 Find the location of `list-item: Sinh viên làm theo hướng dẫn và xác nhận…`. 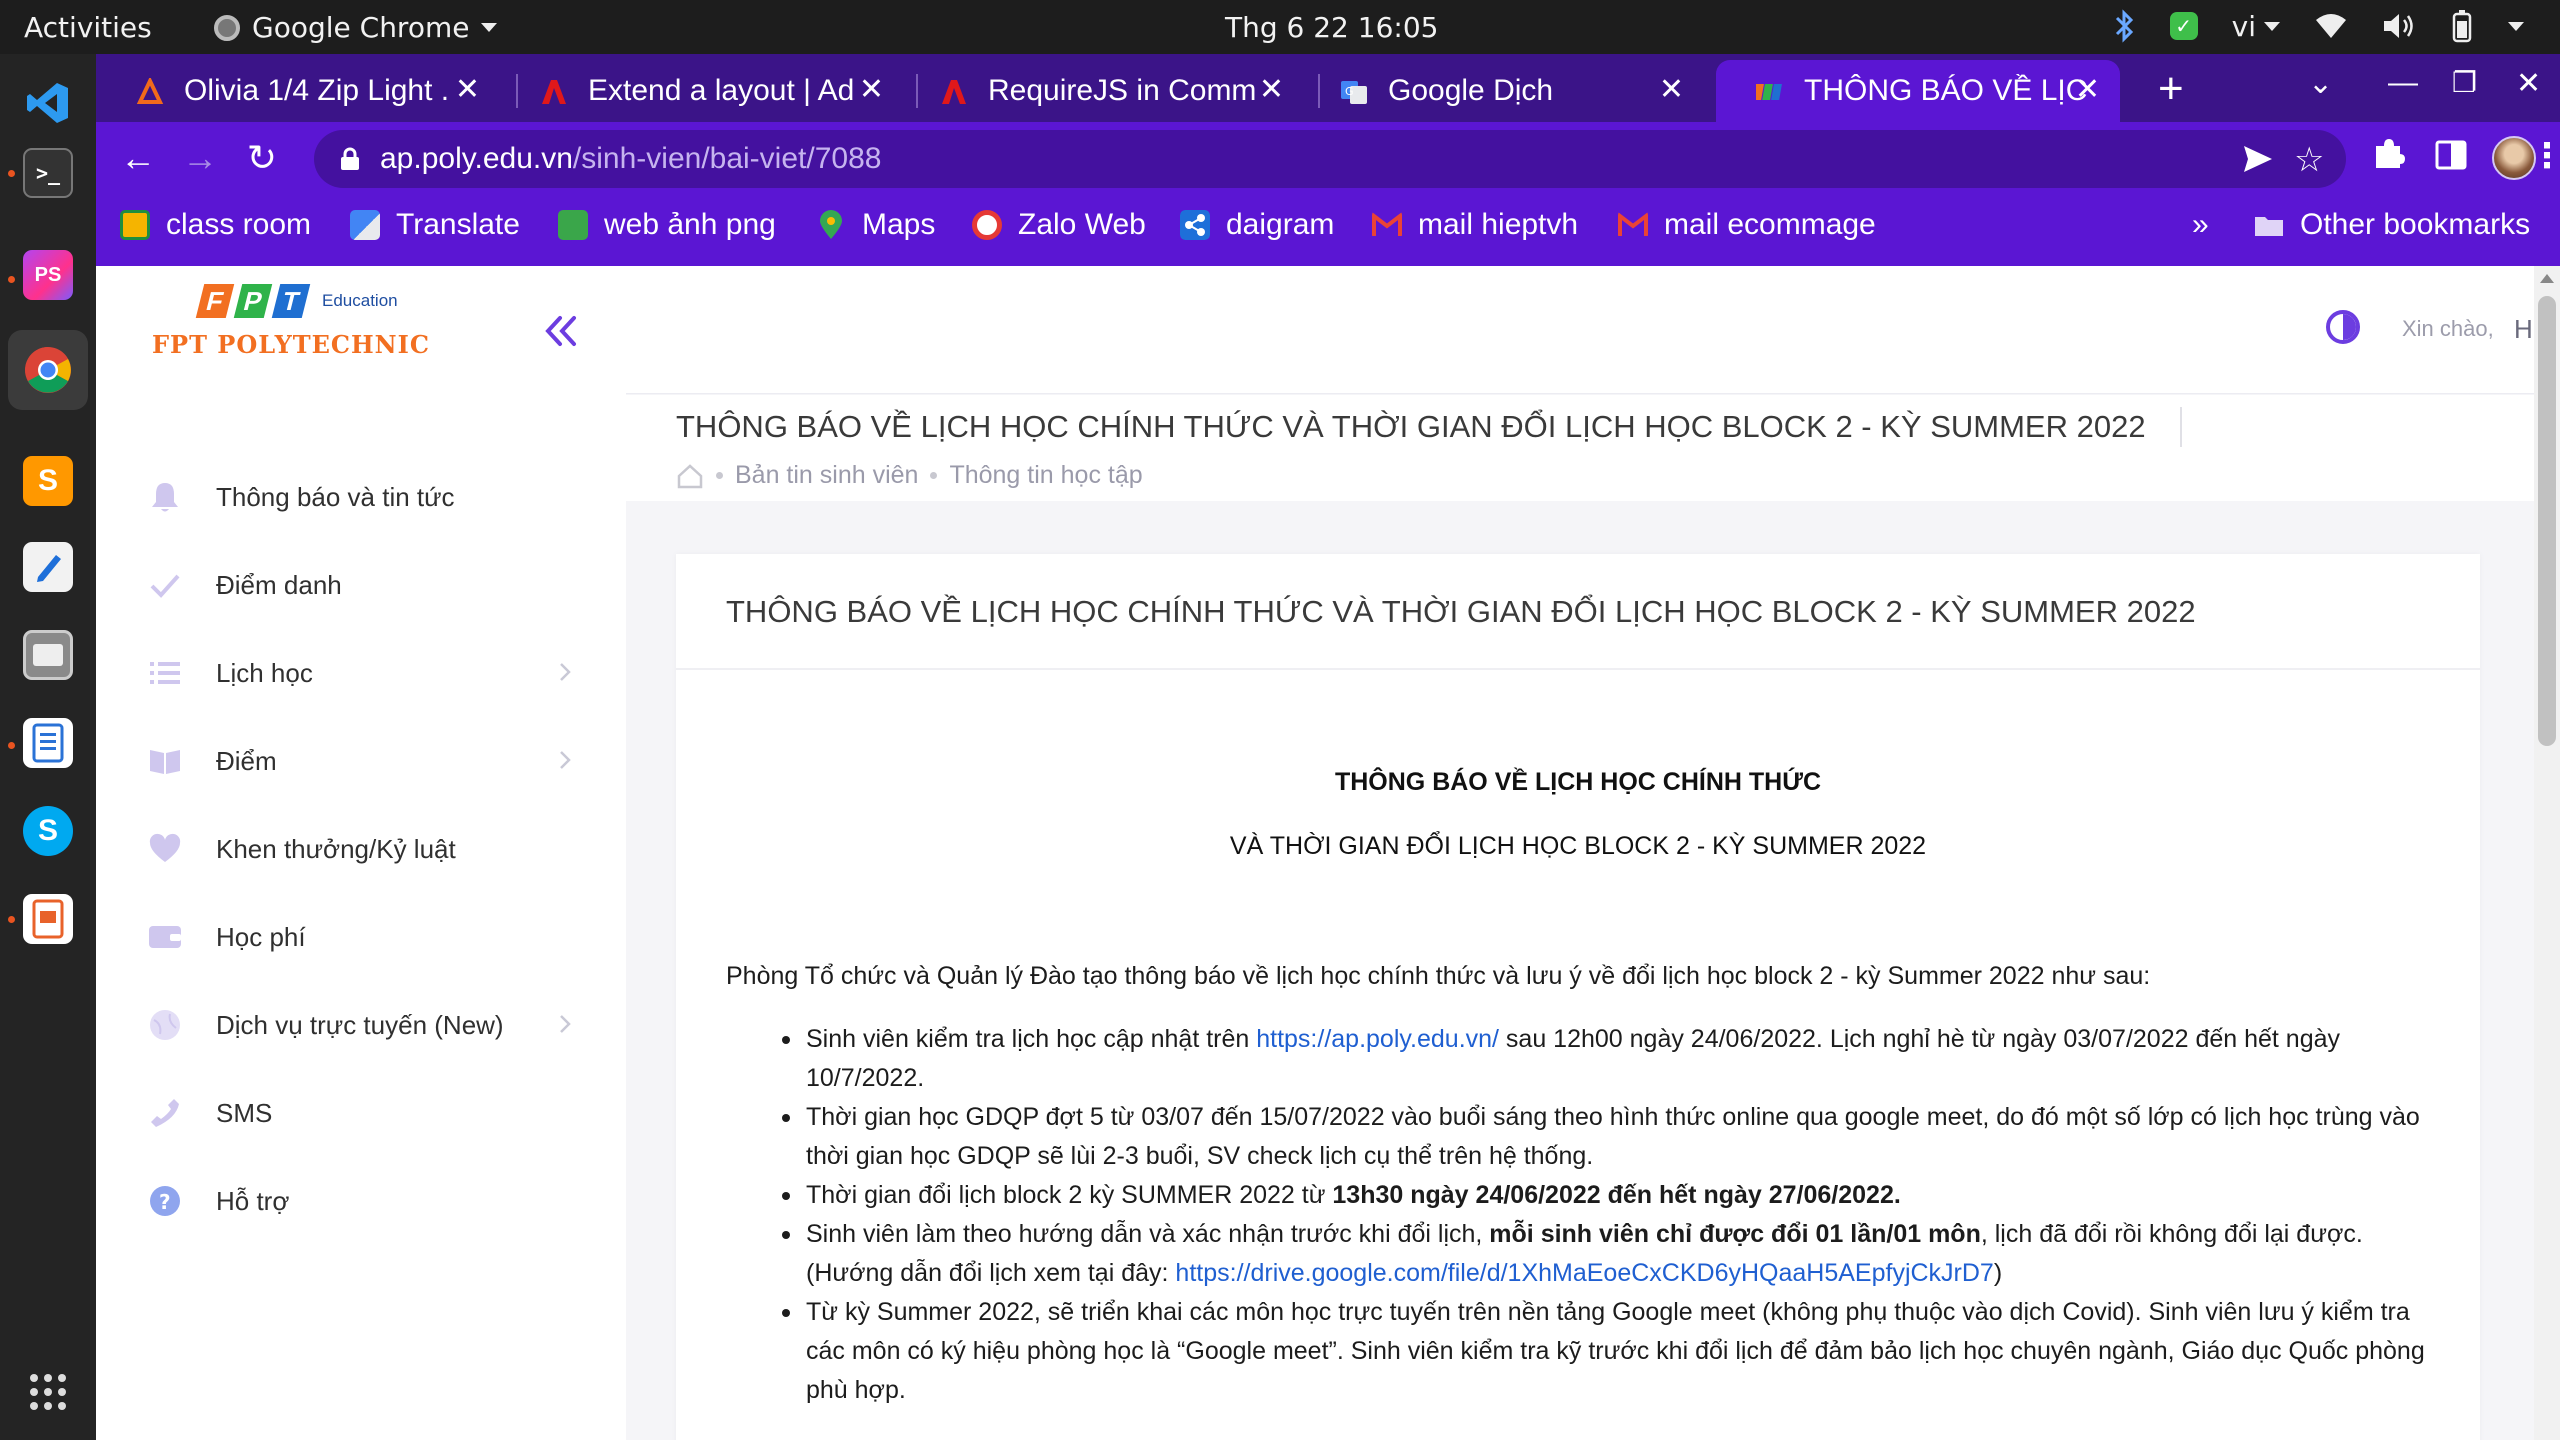

list-item: Sinh viên làm theo hướng dẫn và xác nhận… is located at coordinates (1586, 1254).